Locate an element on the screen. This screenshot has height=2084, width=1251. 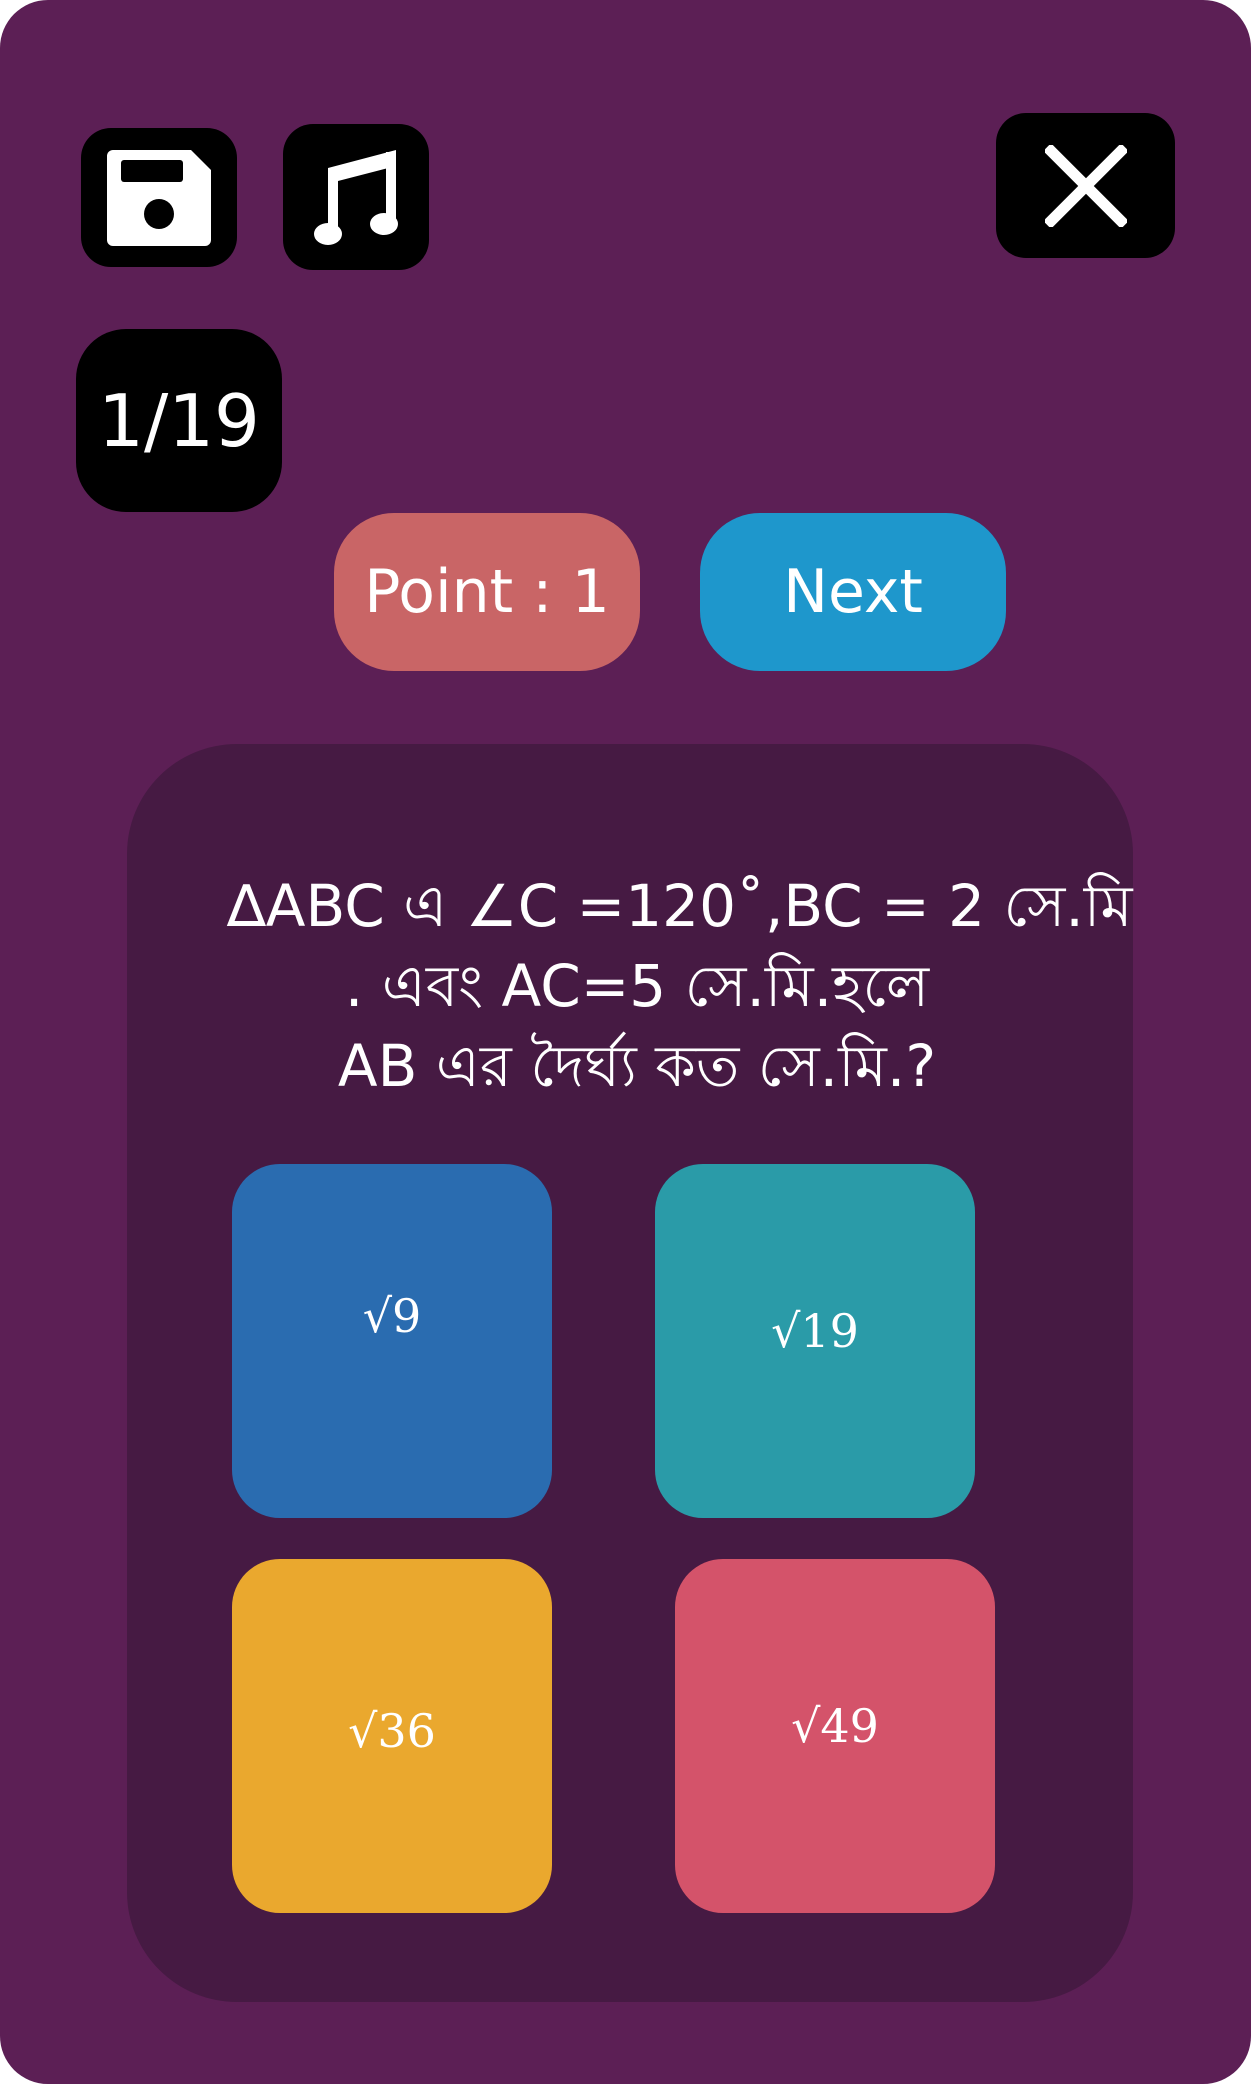
answer-option-1: √9 is located at coordinates (392, 1341).